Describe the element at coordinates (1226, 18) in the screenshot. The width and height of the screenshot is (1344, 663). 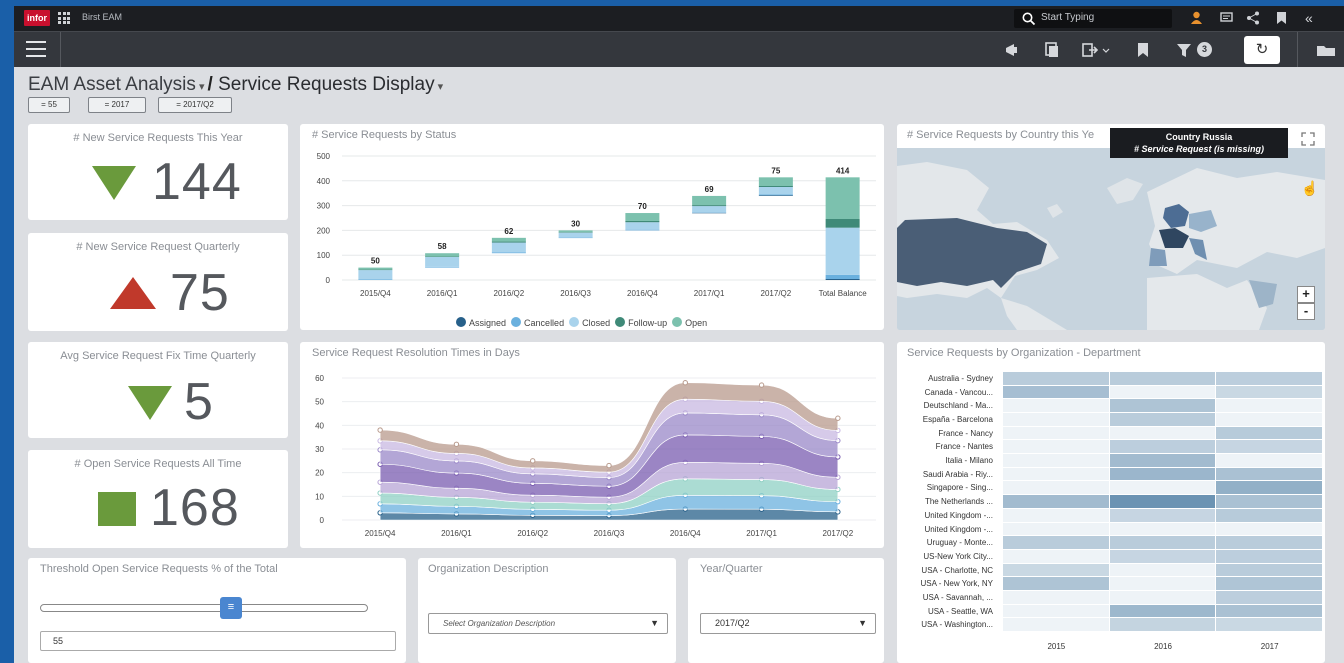
I see `message-icon` at that location.